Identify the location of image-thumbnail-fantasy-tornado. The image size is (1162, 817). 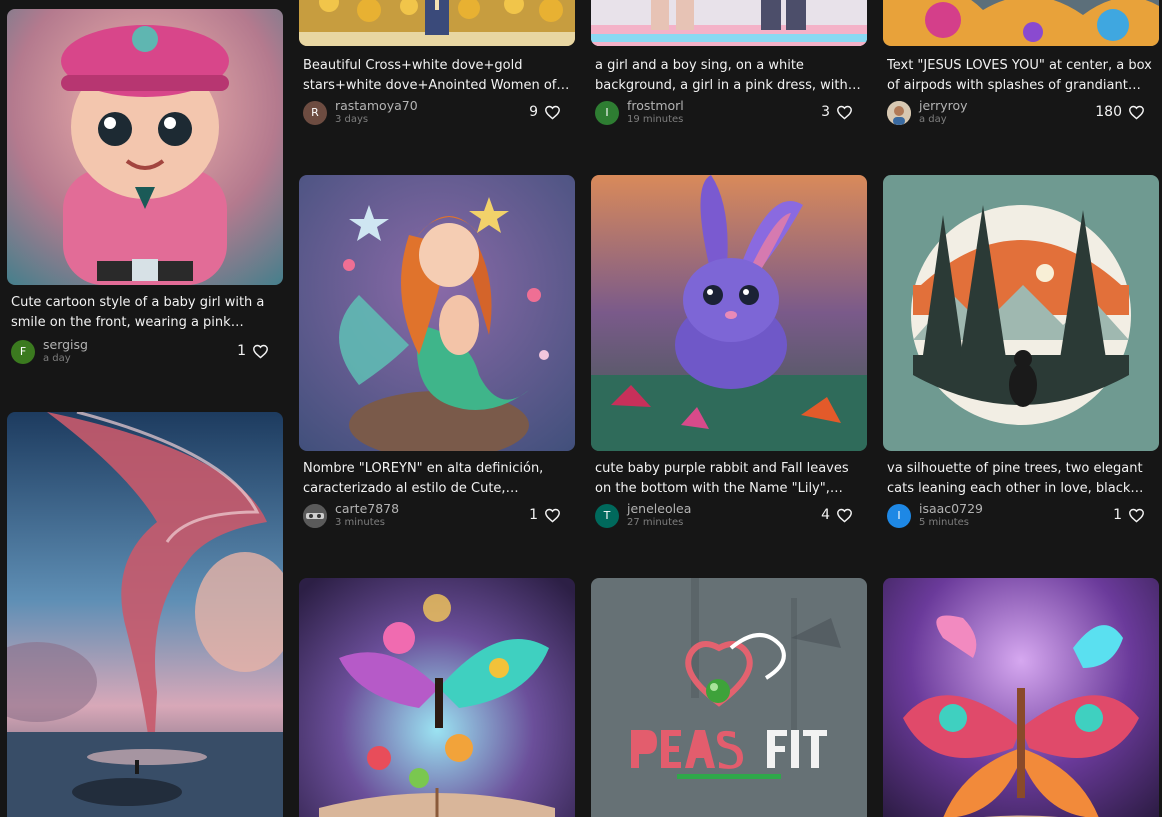
(145, 614).